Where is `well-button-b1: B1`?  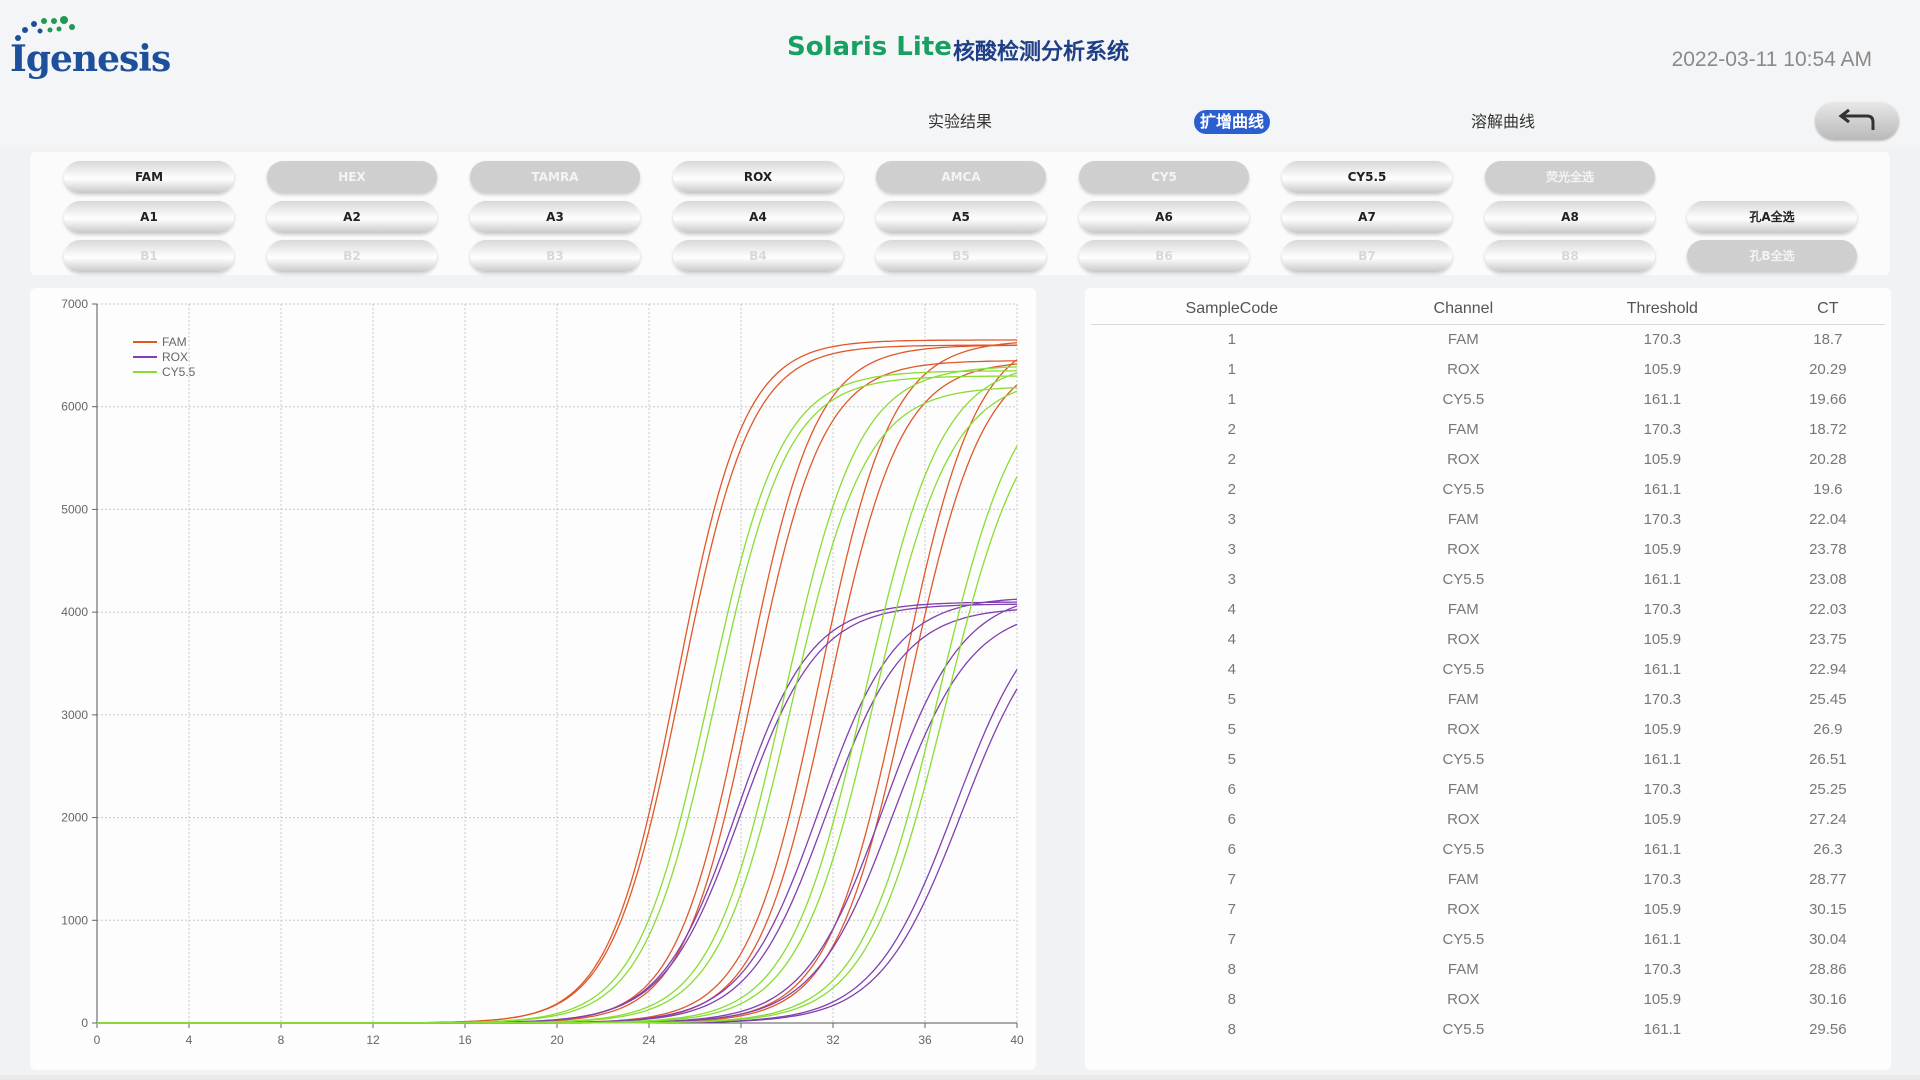 well-button-b1: B1 is located at coordinates (149, 256).